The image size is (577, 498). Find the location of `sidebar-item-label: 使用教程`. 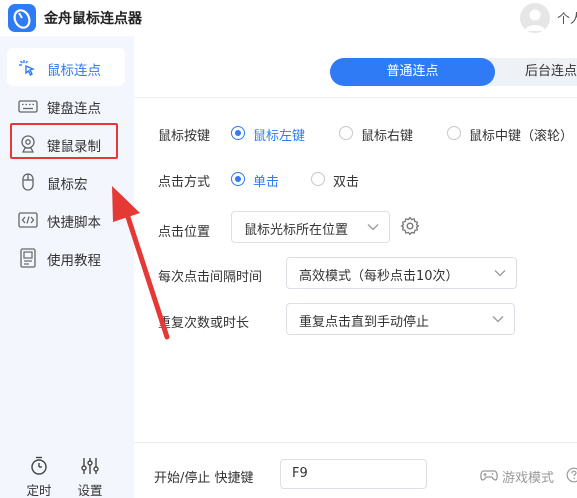

sidebar-item-label: 使用教程 is located at coordinates (74, 261).